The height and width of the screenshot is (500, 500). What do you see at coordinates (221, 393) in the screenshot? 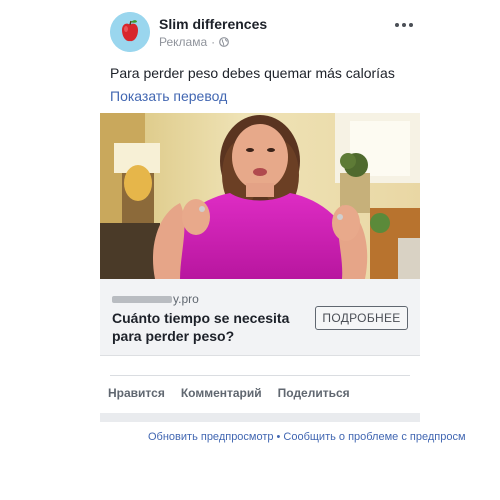
I see `comment-button: Комментарий` at bounding box center [221, 393].